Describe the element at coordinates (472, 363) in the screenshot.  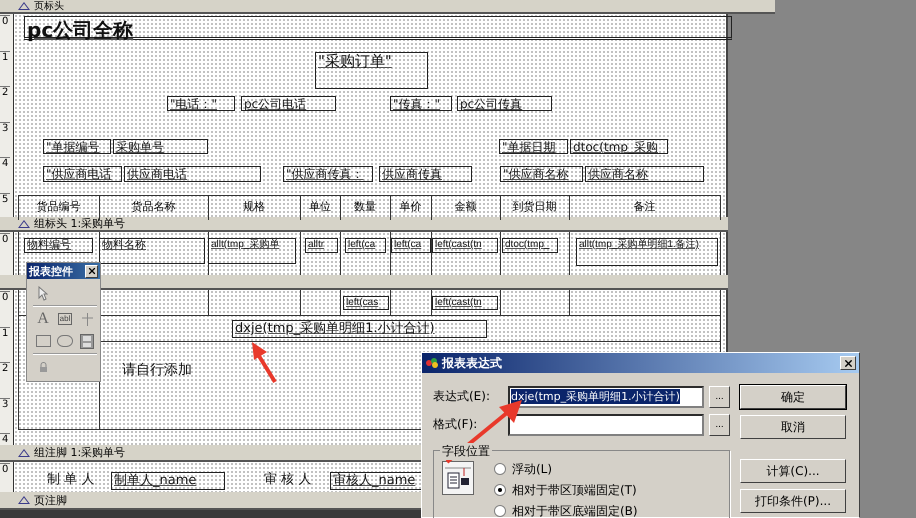
I see `dialog-title: 报表表达式` at that location.